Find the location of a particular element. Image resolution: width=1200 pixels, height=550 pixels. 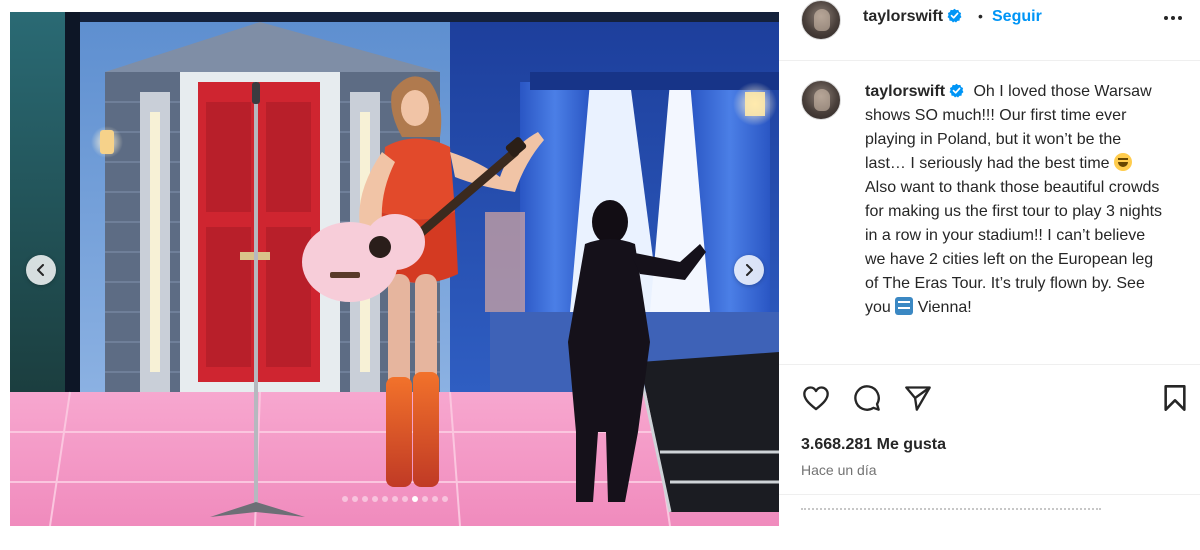

soon-arrow-emoji is located at coordinates (904, 306).